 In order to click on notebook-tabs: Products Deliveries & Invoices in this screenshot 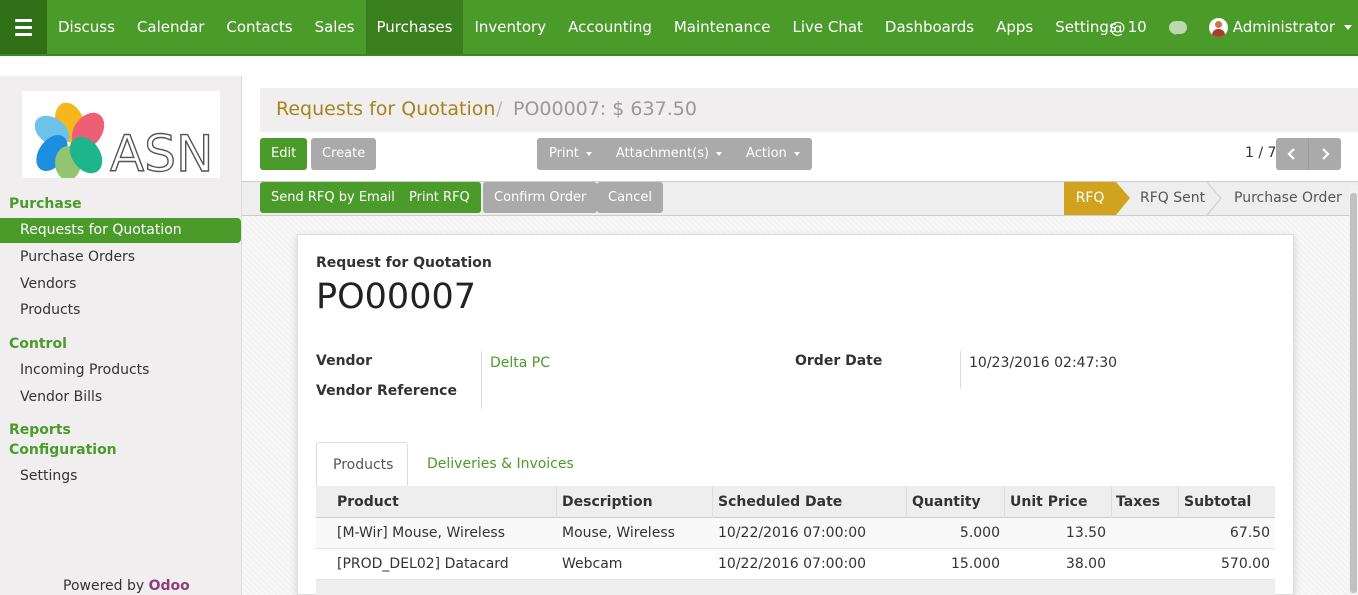, I will do `click(795, 464)`.